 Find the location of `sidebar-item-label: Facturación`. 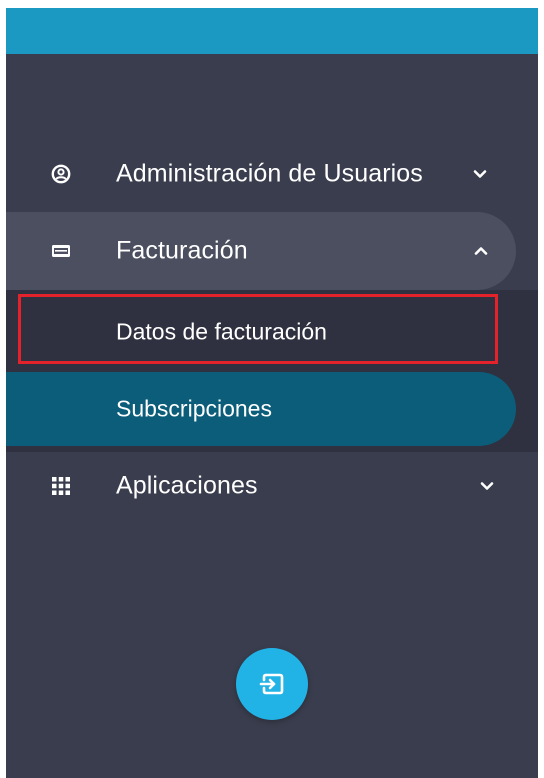

sidebar-item-label: Facturación is located at coordinates (182, 250).